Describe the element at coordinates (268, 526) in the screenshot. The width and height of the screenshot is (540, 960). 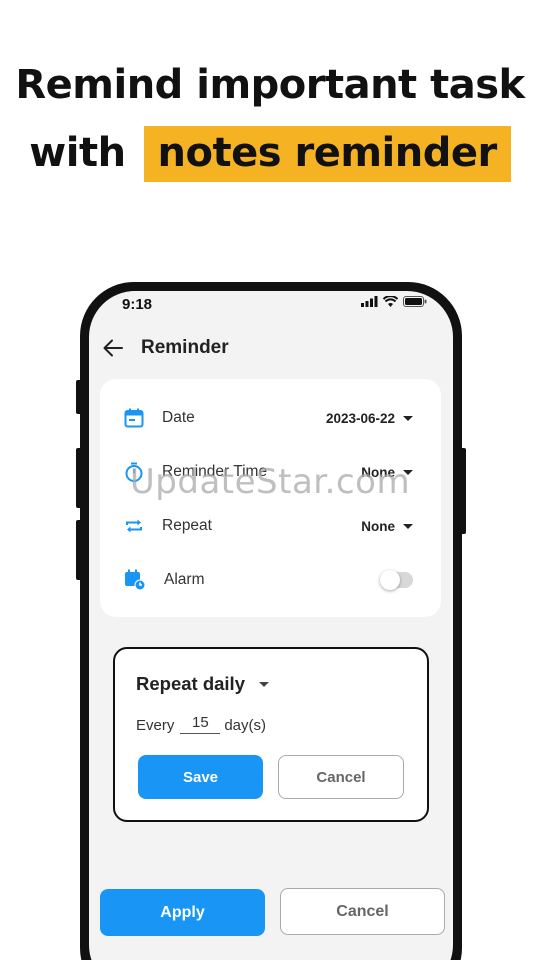
I see `repeat-row: Repeat None` at that location.